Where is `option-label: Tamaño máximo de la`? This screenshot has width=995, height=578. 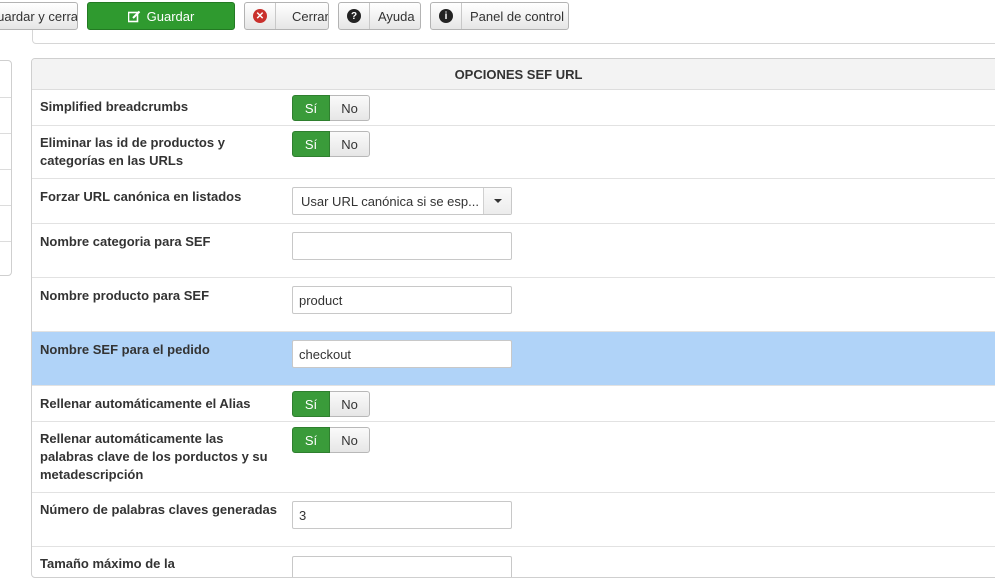
option-label: Tamaño máximo de la is located at coordinates (107, 563).